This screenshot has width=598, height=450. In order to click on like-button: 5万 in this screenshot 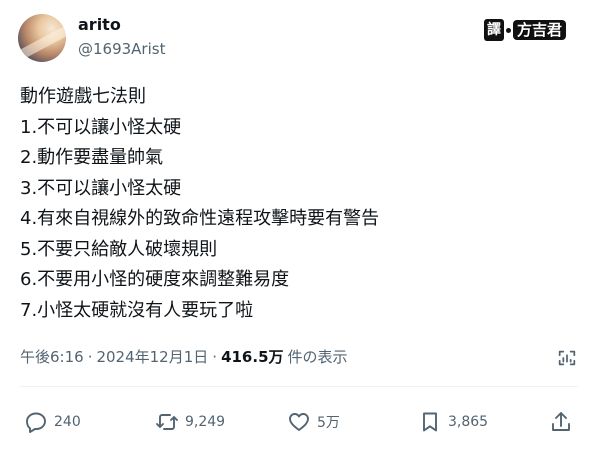, I will do `click(313, 422)`.